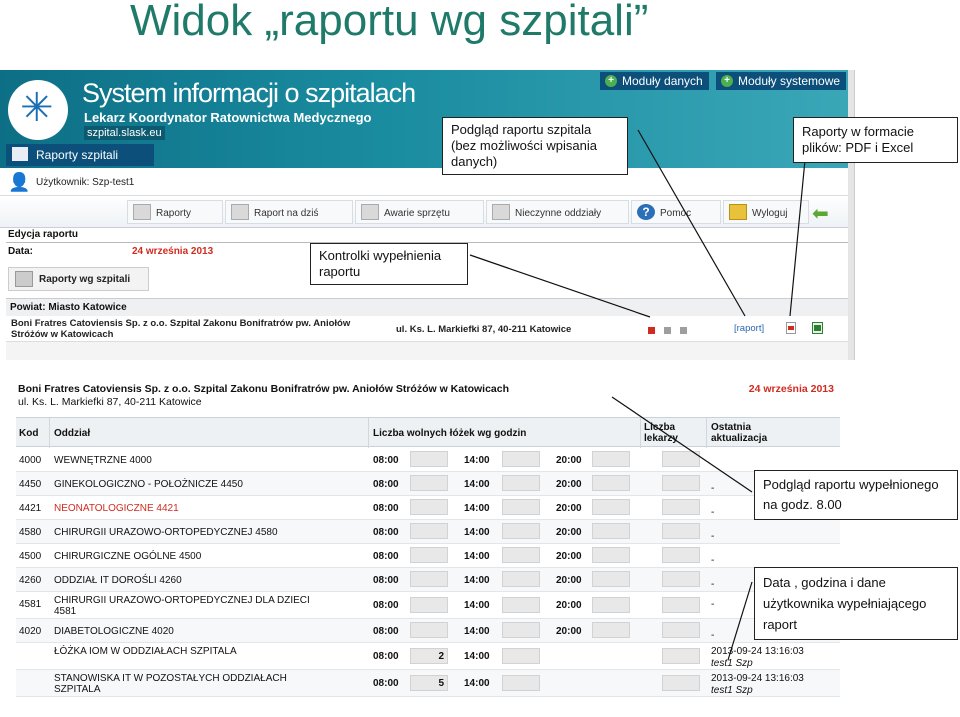 The width and height of the screenshot is (960, 717). Describe the element at coordinates (419, 212) in the screenshot. I see `menu-equipment-failures: Awarie sprzętu` at that location.